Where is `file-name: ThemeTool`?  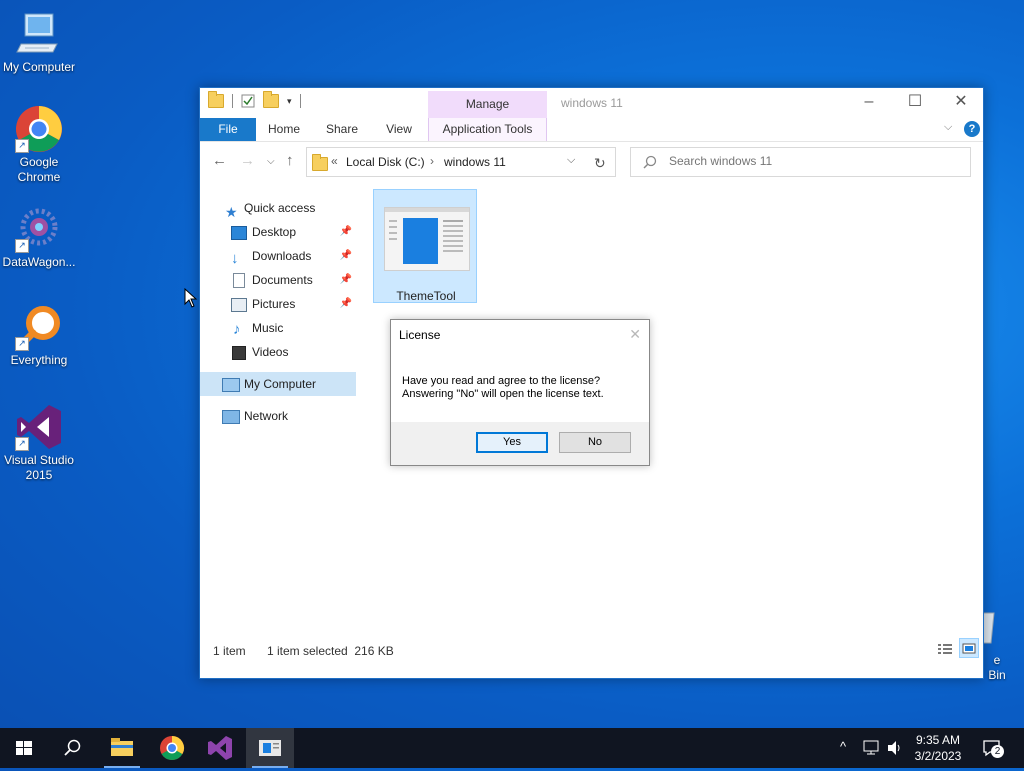 file-name: ThemeTool is located at coordinates (426, 296).